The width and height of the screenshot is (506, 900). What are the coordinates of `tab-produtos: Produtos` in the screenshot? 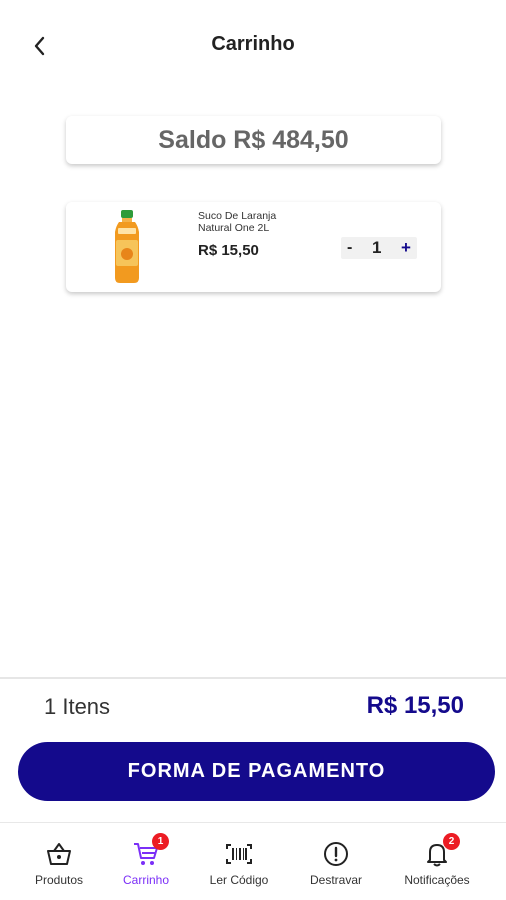 It's located at (59, 863).